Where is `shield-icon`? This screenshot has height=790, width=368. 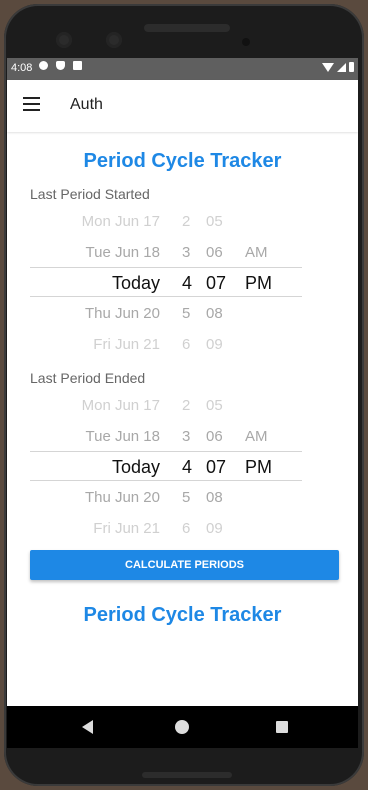 shield-icon is located at coordinates (60, 65).